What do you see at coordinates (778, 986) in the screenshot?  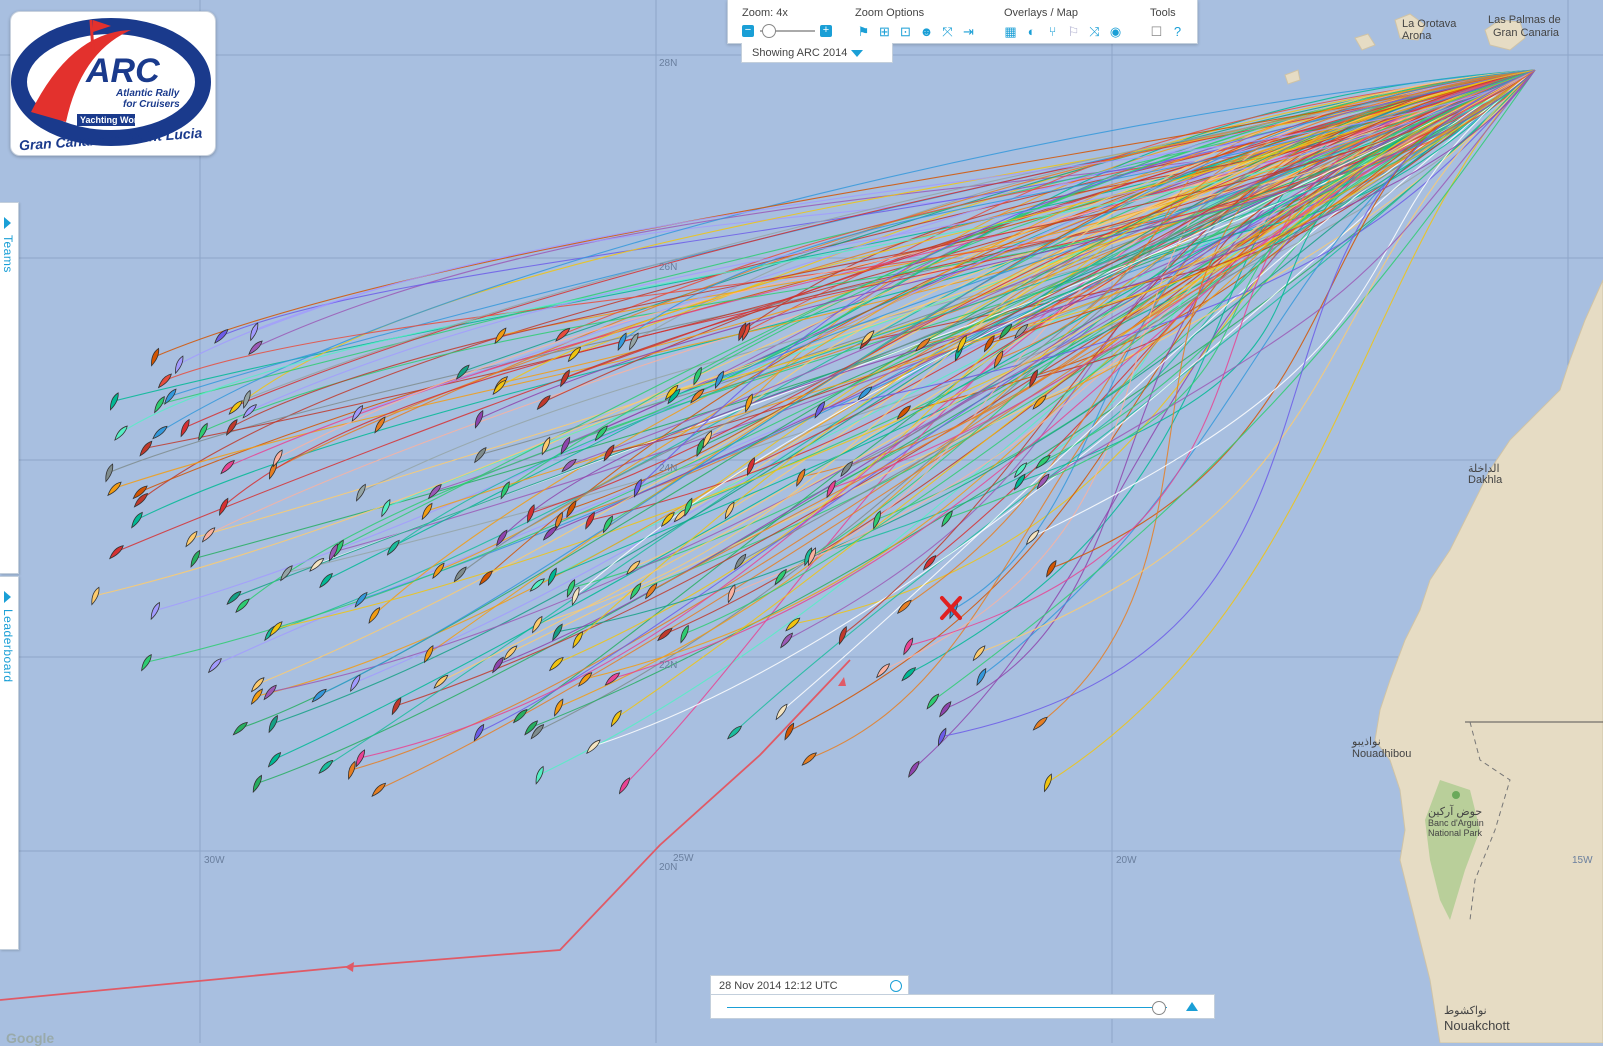 I see `current-time-label: 28 Nov 2014 12:12 UTC` at bounding box center [778, 986].